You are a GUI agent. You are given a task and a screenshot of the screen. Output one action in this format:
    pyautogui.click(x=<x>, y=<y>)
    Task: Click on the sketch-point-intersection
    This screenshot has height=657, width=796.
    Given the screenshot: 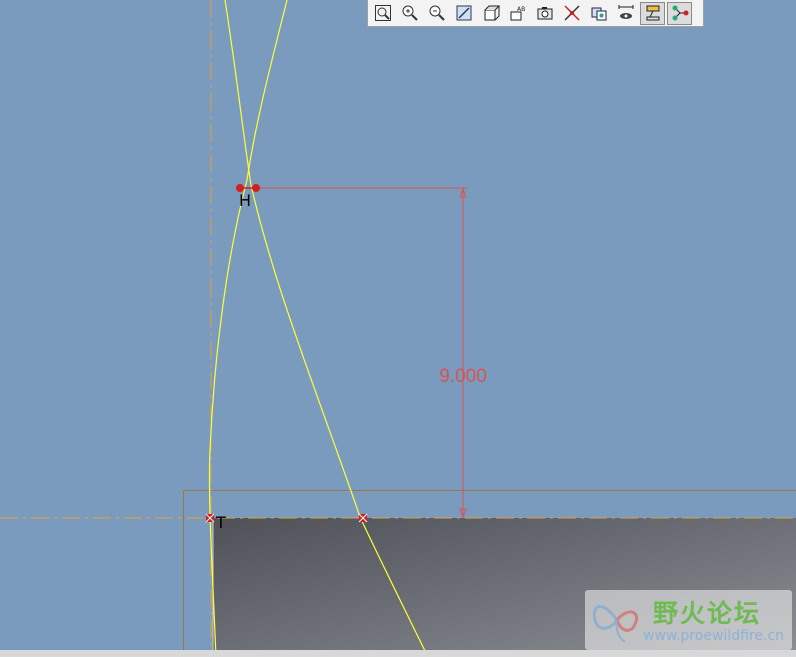 What is the action you would take?
    pyautogui.click(x=363, y=518)
    